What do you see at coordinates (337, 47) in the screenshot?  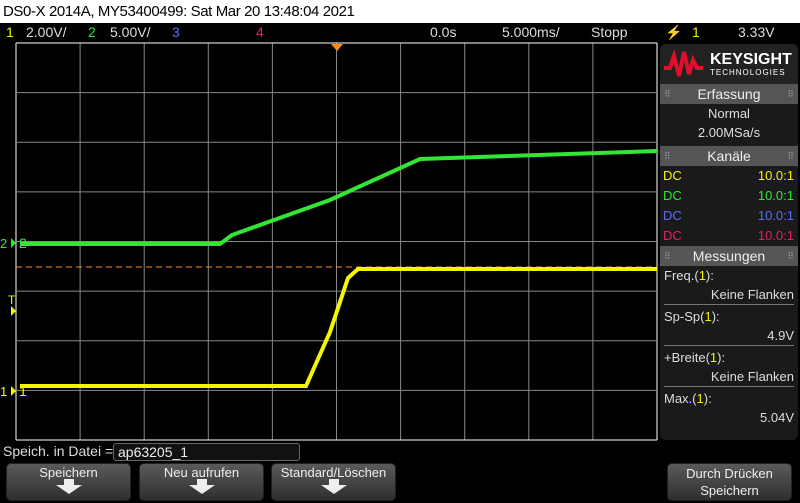 I see `trigger-position-marker` at bounding box center [337, 47].